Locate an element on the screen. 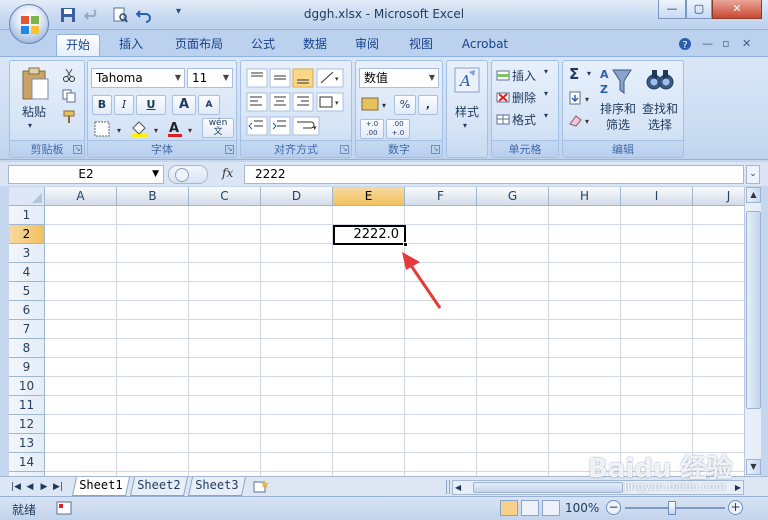 This screenshot has height=520, width=768. decrease-decimal-button: .00 +.0 is located at coordinates (398, 129).